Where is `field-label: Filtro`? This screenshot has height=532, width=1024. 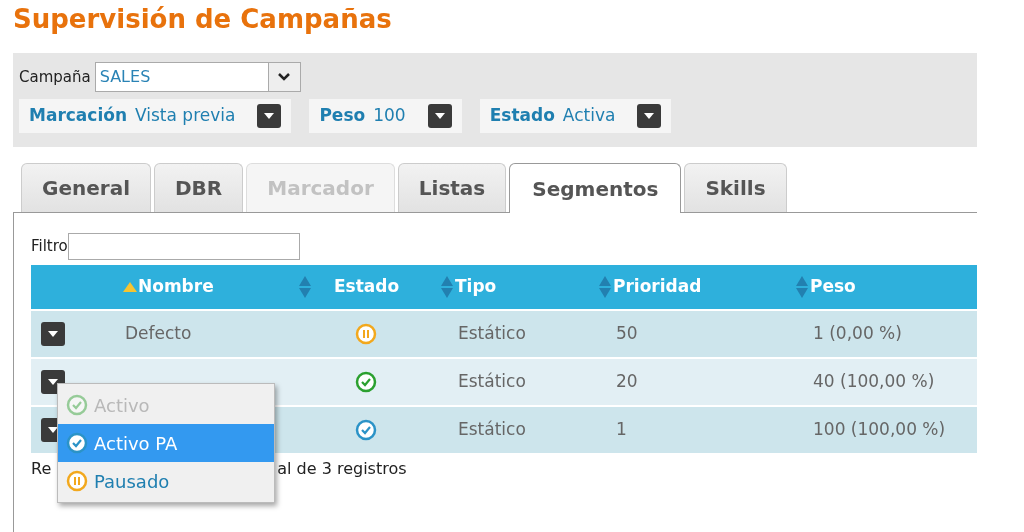
field-label: Filtro is located at coordinates (49, 247).